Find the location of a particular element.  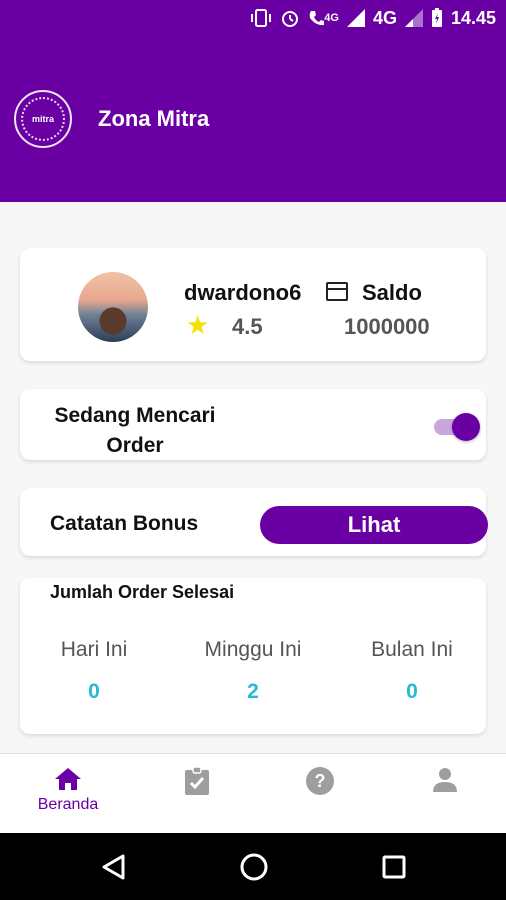

star-icon: ★ is located at coordinates (198, 325).